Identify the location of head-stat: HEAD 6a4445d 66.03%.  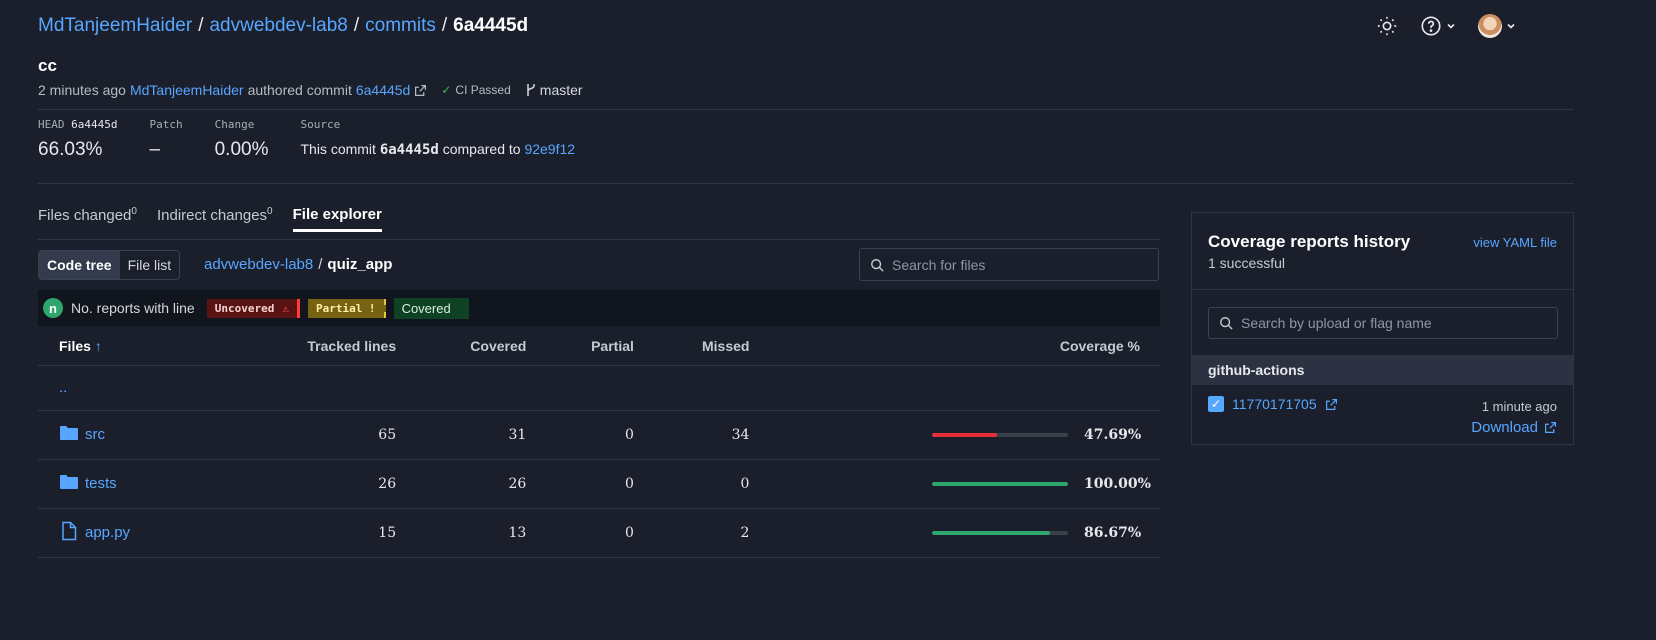
(77, 139).